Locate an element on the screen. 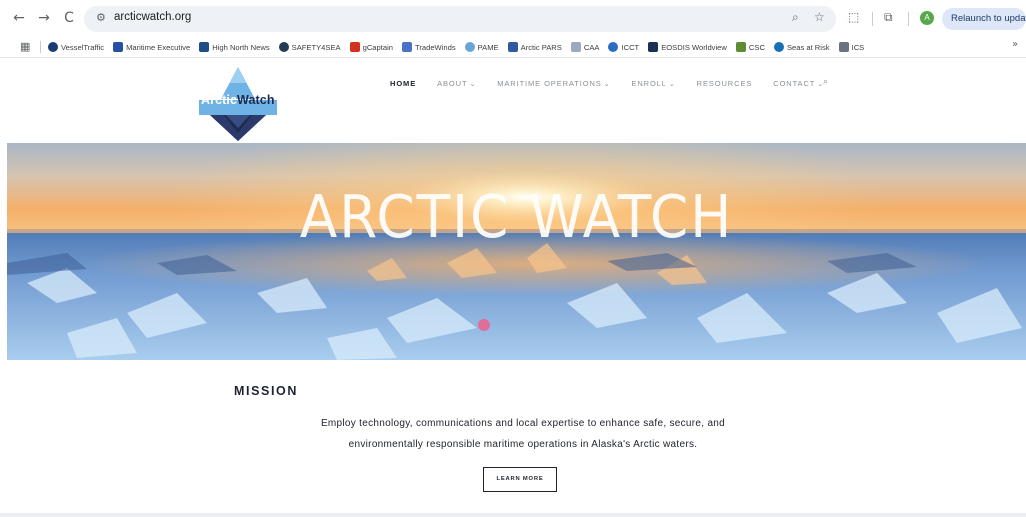 The image size is (1026, 517). bookmark-label: PAME is located at coordinates (488, 47).